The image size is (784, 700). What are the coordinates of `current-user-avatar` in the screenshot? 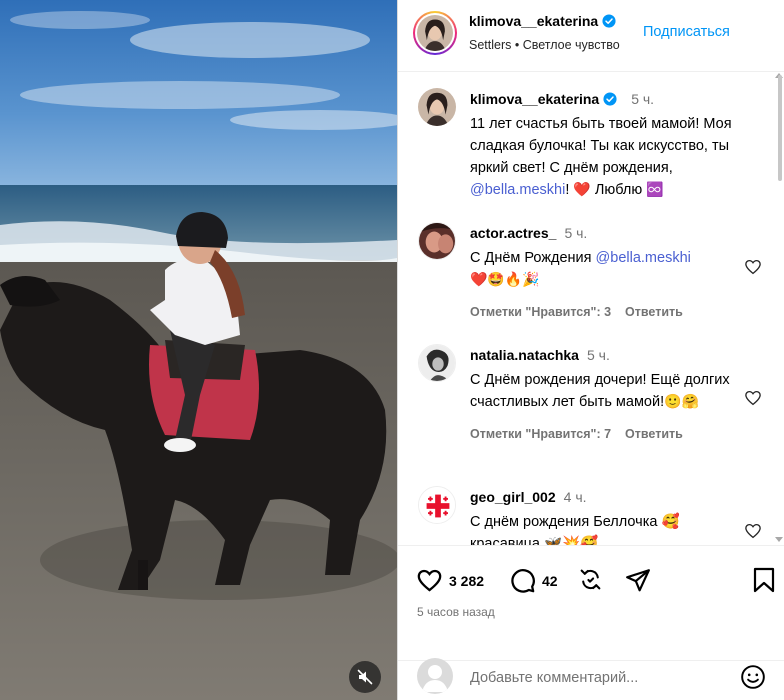 It's located at (435, 676).